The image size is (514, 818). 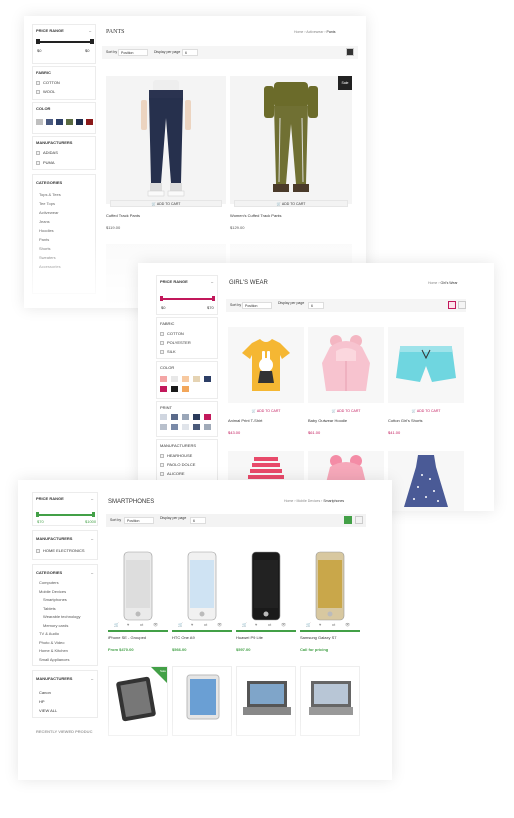 I want to click on category-item: Photo & Video, so click(x=52, y=642).